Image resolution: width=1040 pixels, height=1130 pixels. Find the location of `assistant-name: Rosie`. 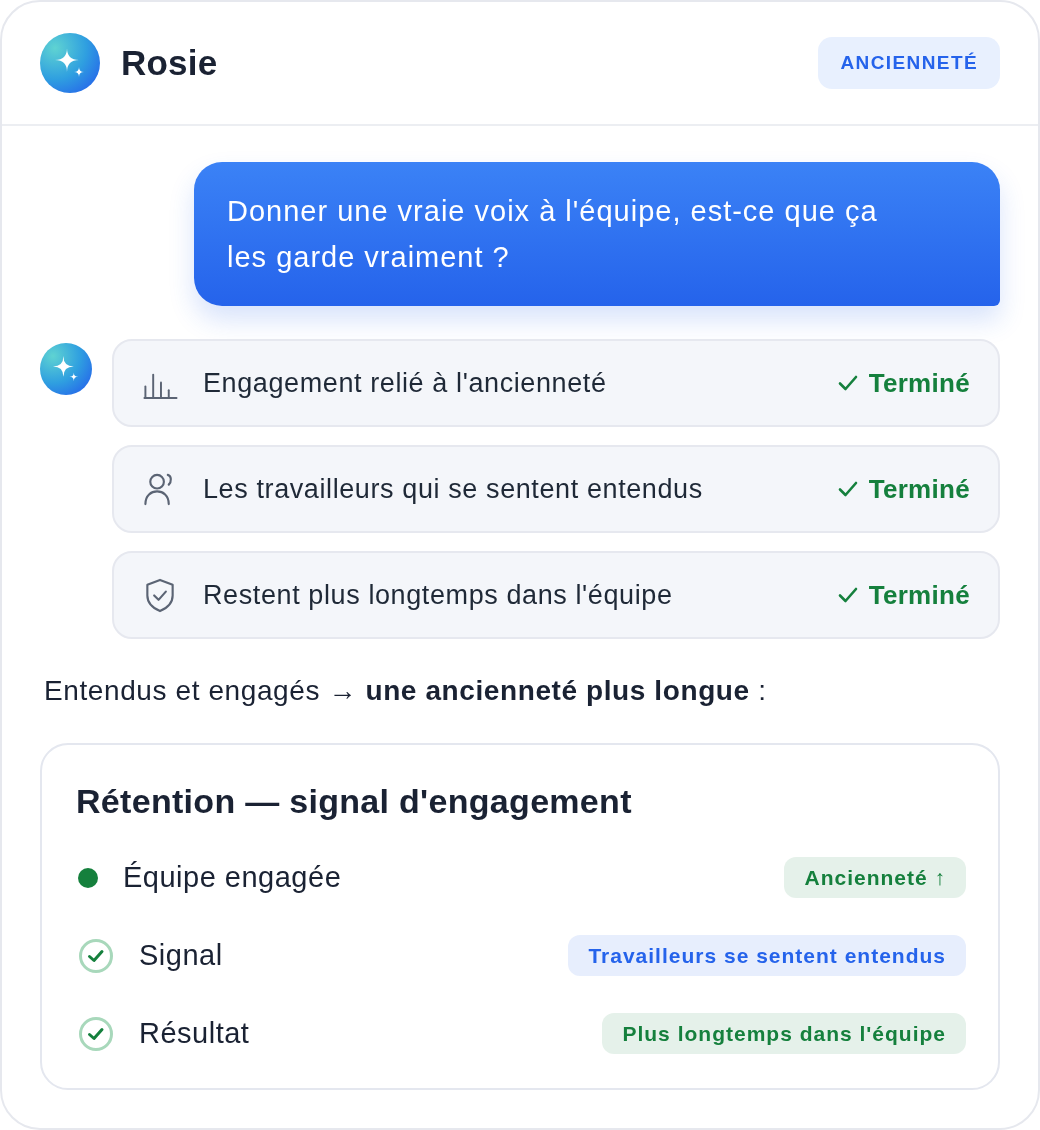

assistant-name: Rosie is located at coordinates (169, 62).